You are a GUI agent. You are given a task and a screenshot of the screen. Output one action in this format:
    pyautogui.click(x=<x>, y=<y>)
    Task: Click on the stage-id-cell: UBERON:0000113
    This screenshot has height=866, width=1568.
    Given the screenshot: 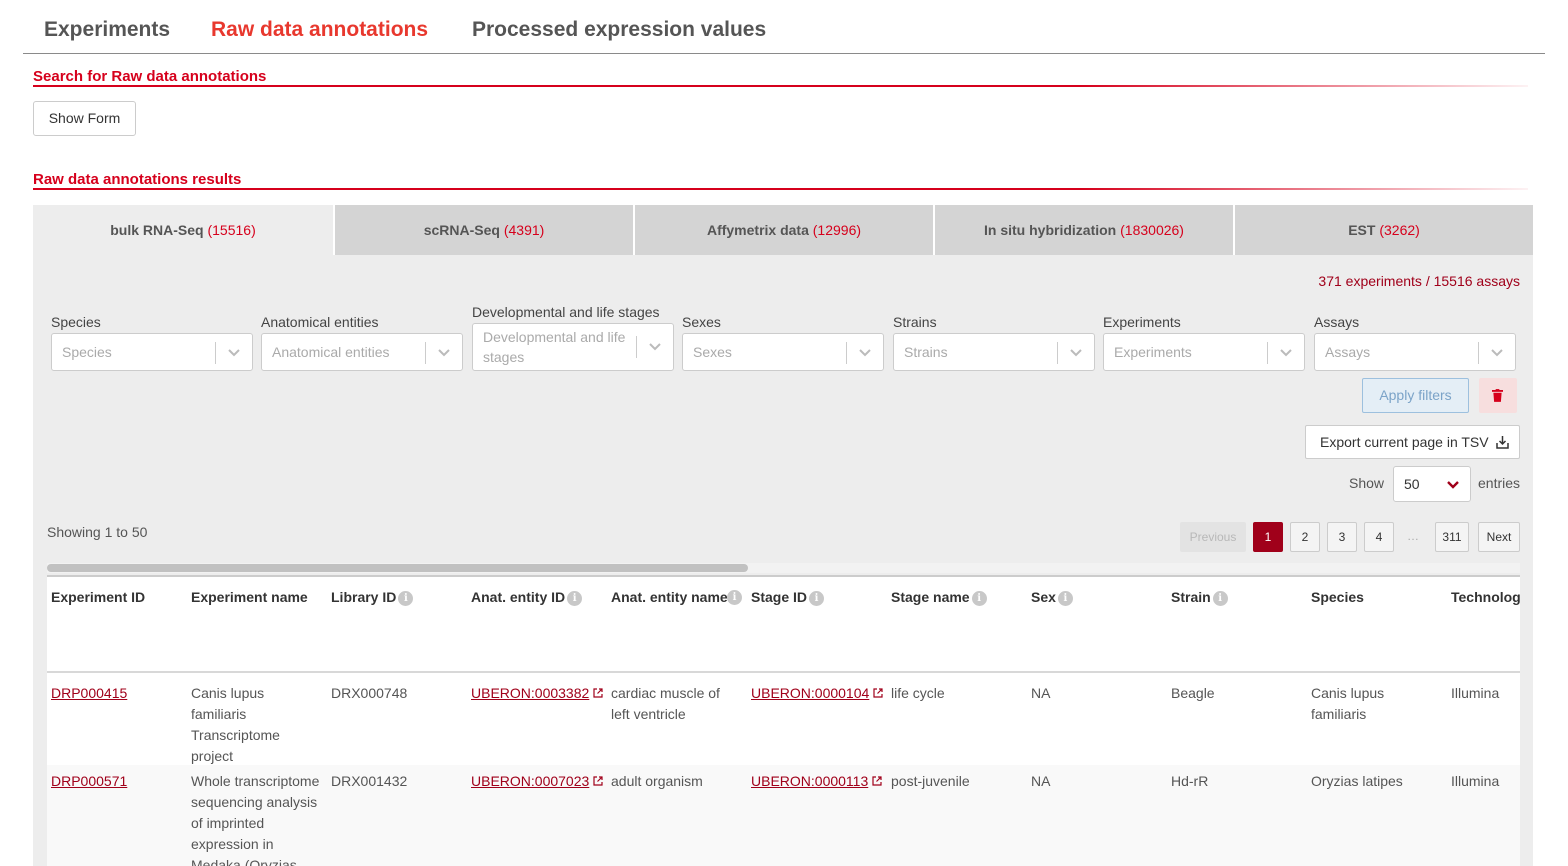 What is the action you would take?
    pyautogui.click(x=816, y=781)
    